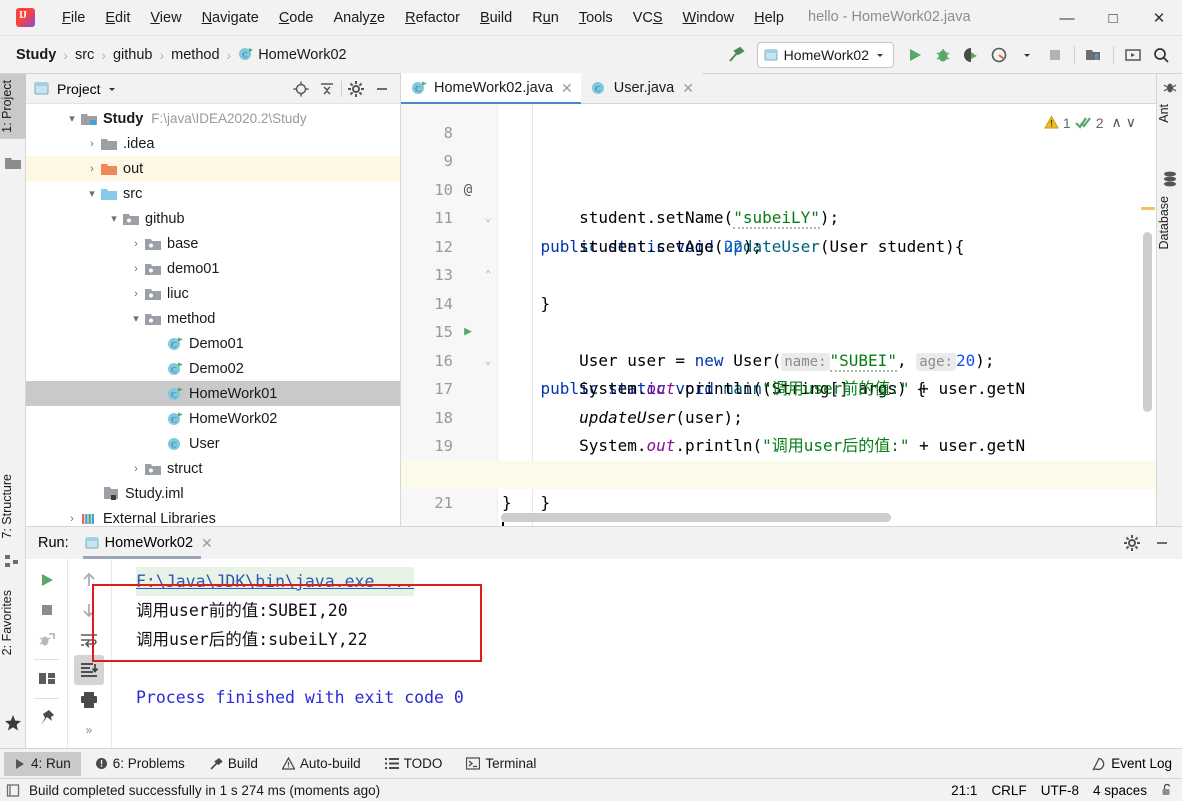  Describe the element at coordinates (1169, 223) in the screenshot. I see `sidebar-tab-database: Database` at that location.